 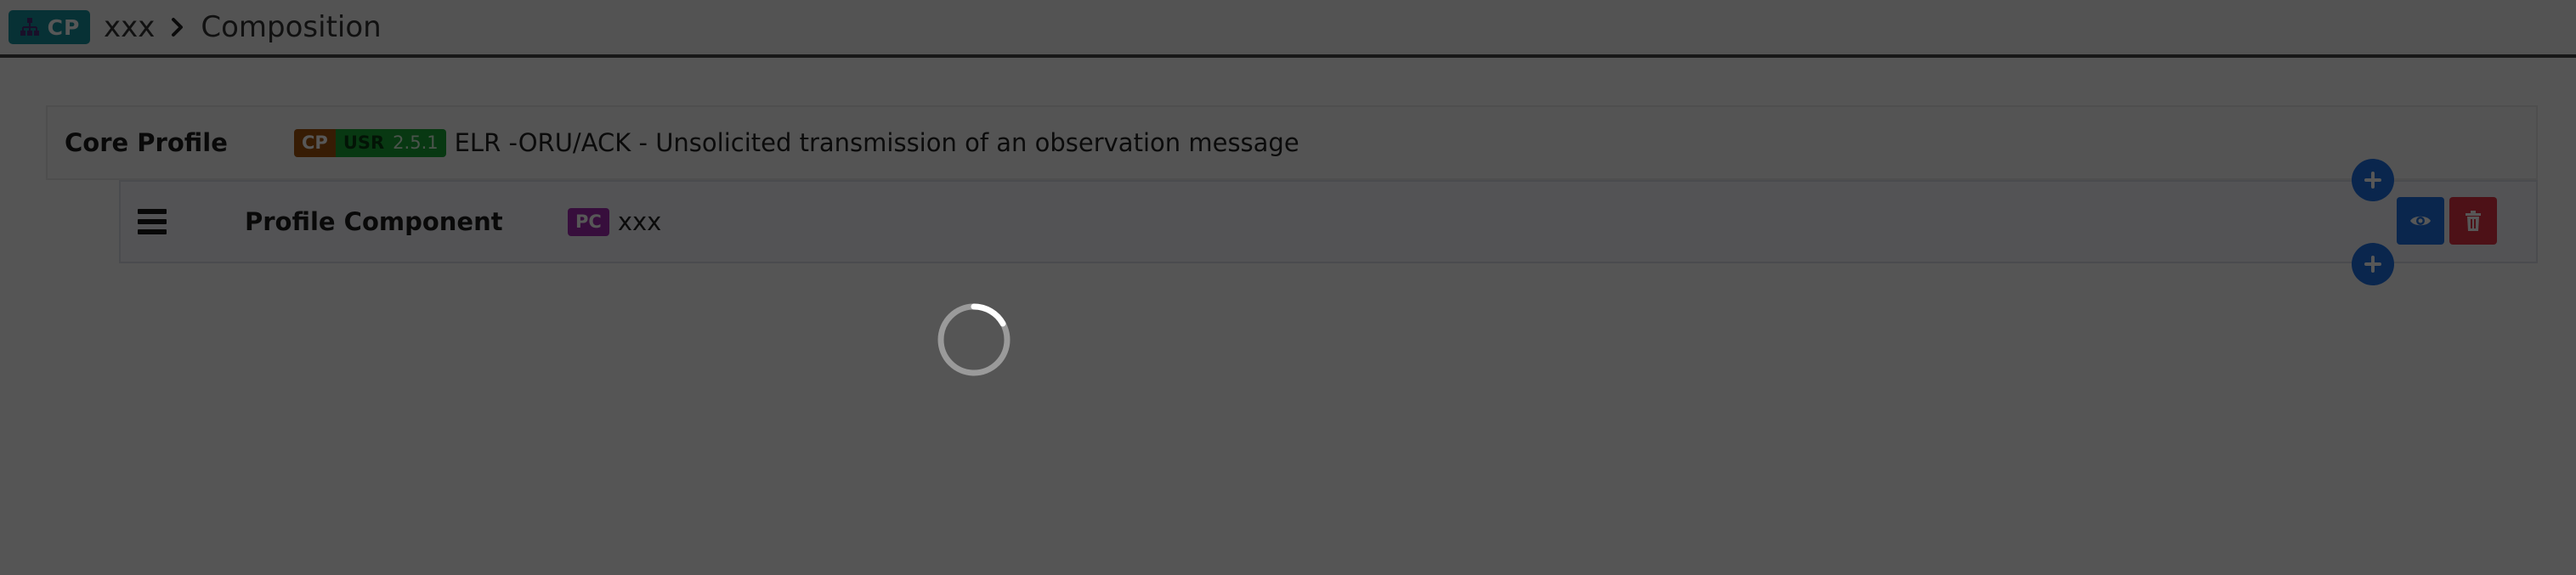 I want to click on core-profile-badge: CP USR 2.5.1, so click(x=370, y=142).